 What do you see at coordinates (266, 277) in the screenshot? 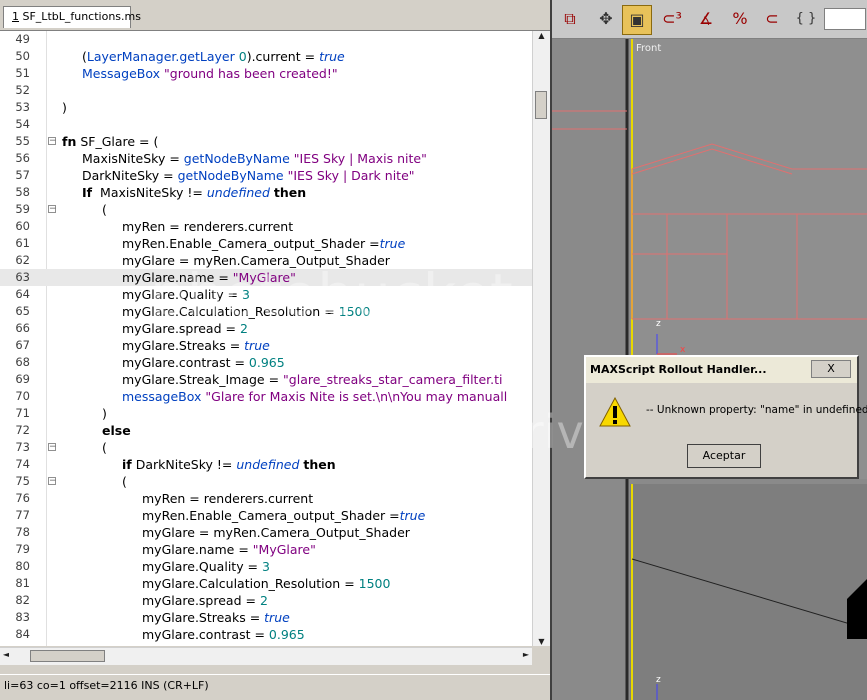
I see `code-line: 63 myGlare.name = "MyGlare"` at bounding box center [266, 277].